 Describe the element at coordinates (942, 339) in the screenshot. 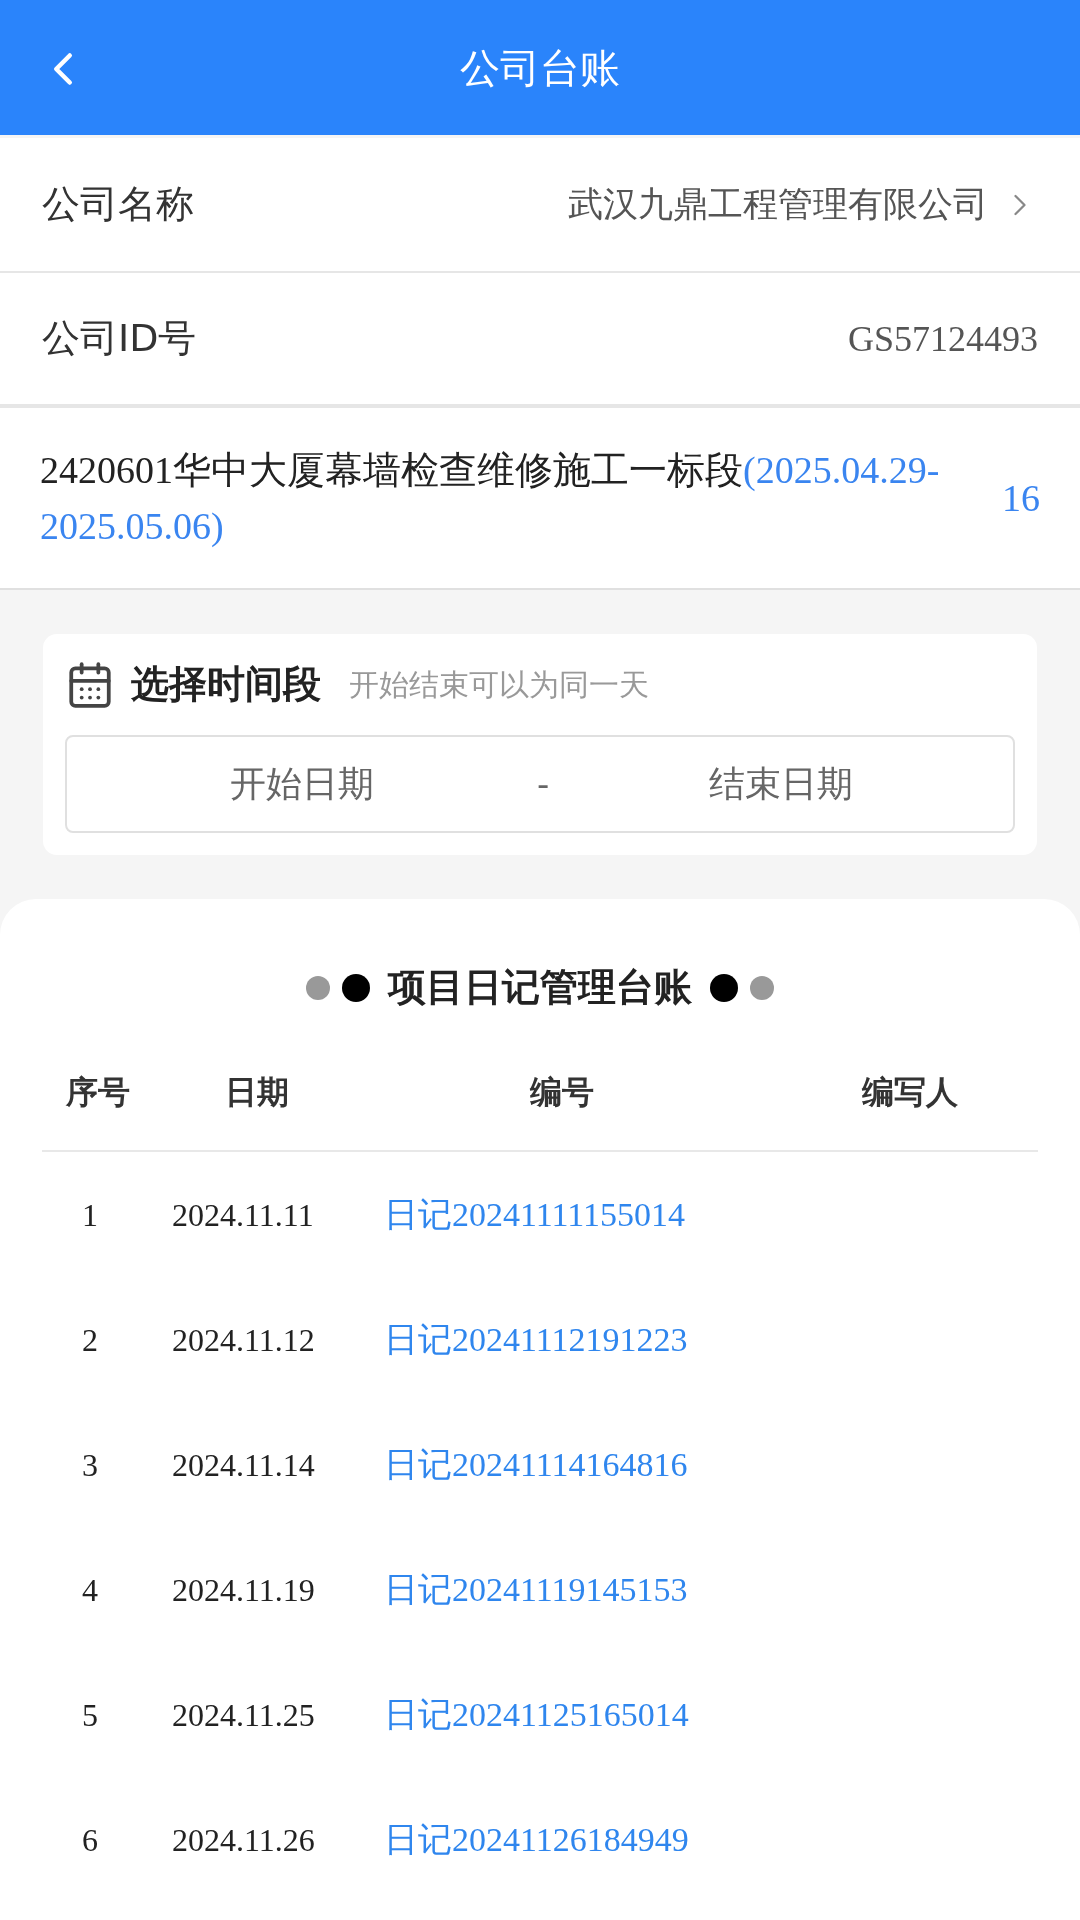

I see `company-id: GS57124493` at that location.